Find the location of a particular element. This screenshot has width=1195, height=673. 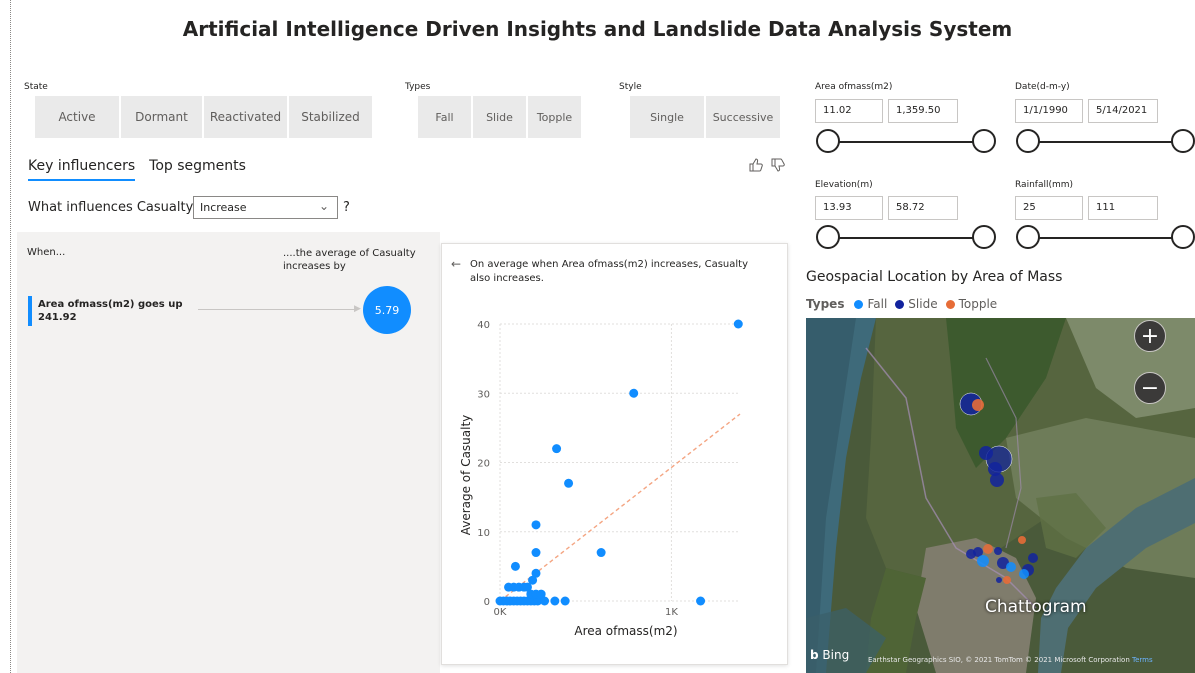

bing-logo: b Bing is located at coordinates (829, 655).